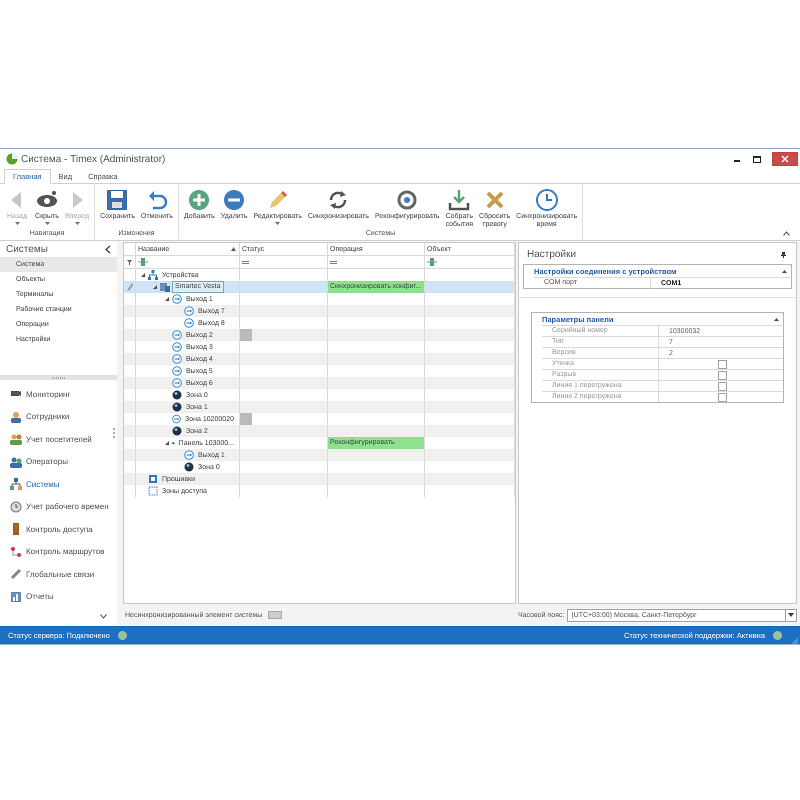  I want to click on resize-grip-icon, so click(795, 641).